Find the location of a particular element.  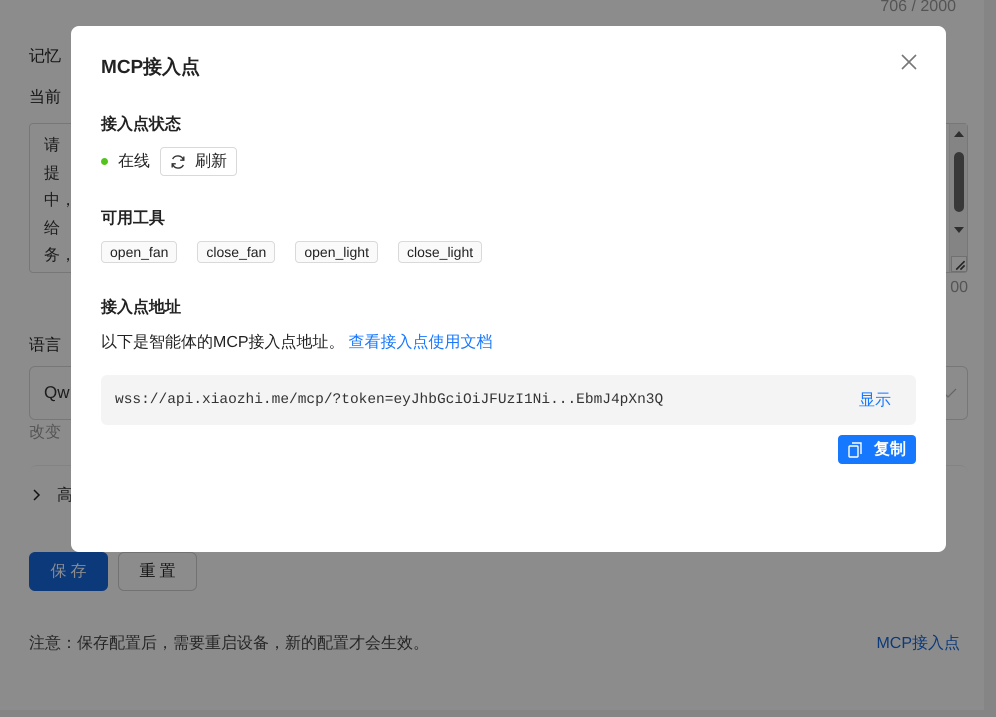

status-text: 在线 is located at coordinates (134, 162).